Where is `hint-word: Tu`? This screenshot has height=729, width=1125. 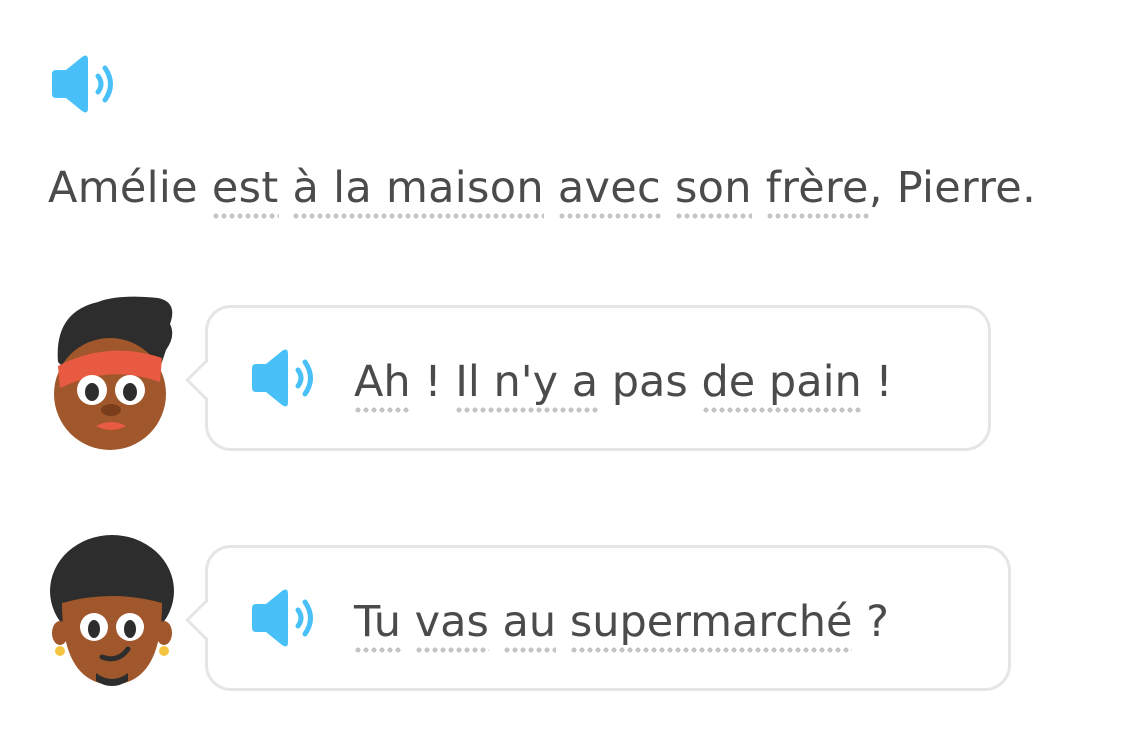
hint-word: Tu is located at coordinates (377, 627).